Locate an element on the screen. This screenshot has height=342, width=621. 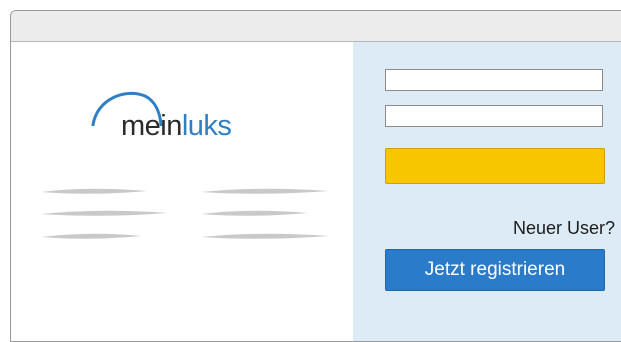
login-button is located at coordinates (495, 166).